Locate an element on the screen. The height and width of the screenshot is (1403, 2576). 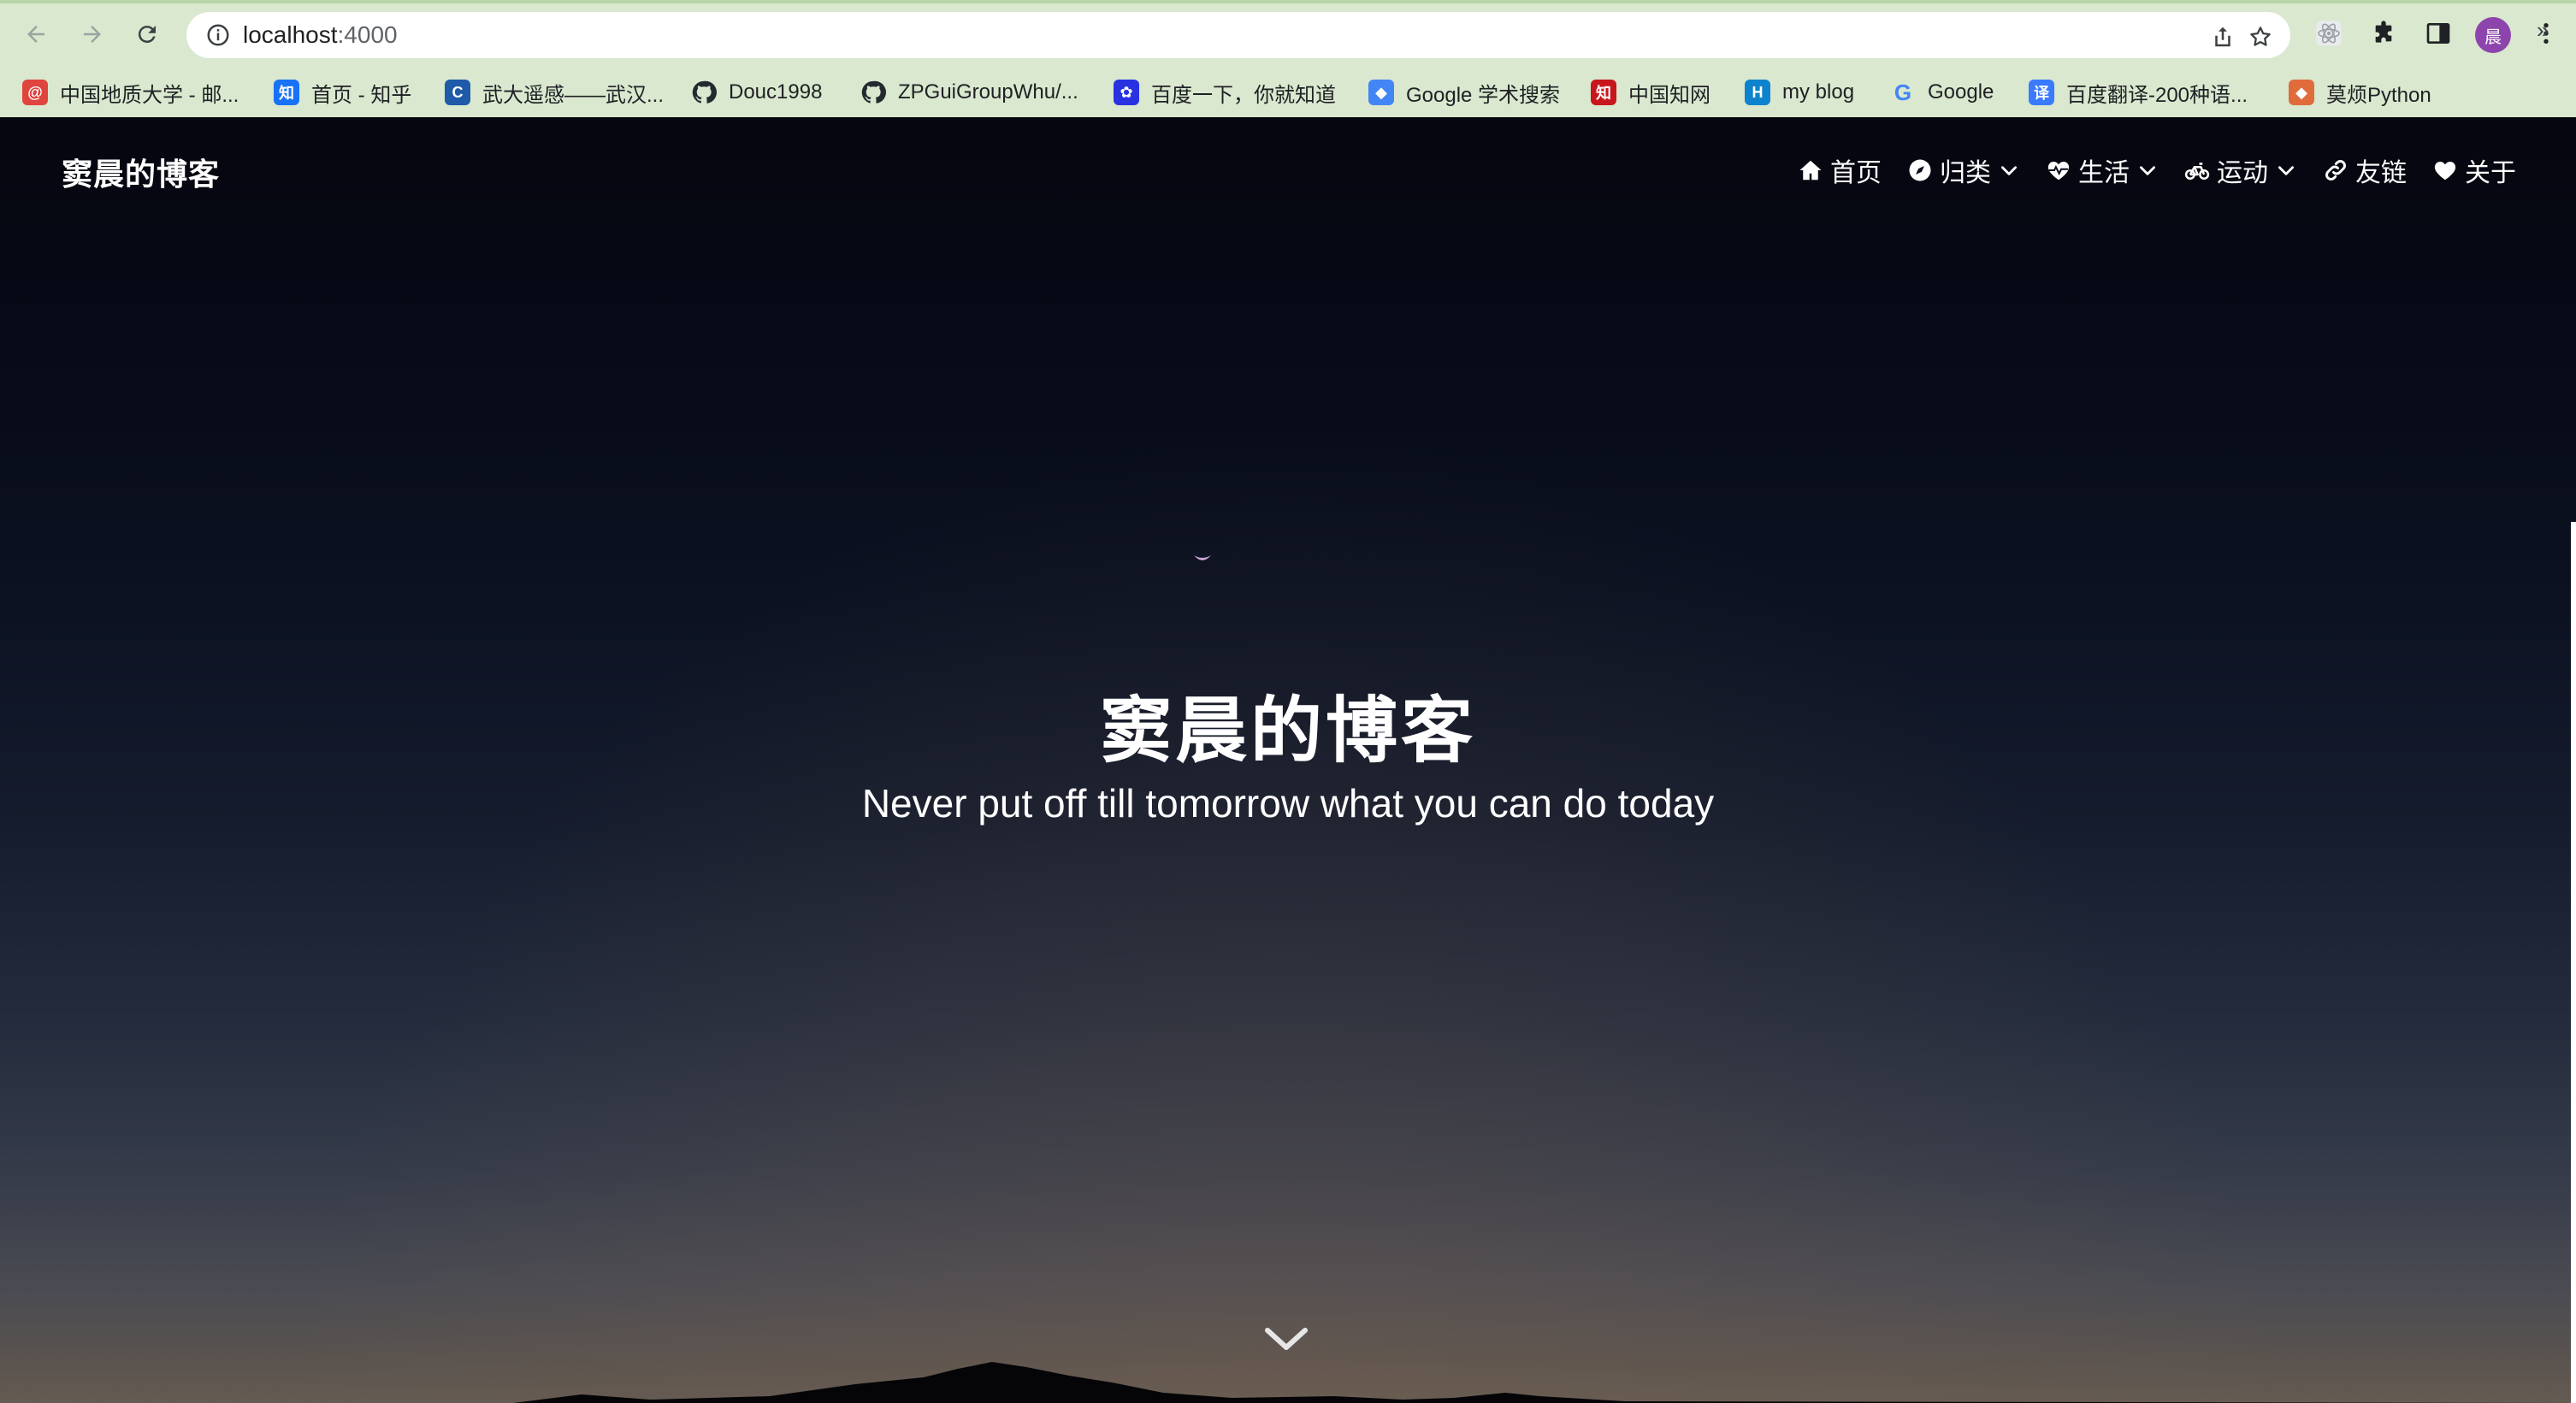
bookmark-label: 百度一下，你就知道 is located at coordinates (1243, 95).